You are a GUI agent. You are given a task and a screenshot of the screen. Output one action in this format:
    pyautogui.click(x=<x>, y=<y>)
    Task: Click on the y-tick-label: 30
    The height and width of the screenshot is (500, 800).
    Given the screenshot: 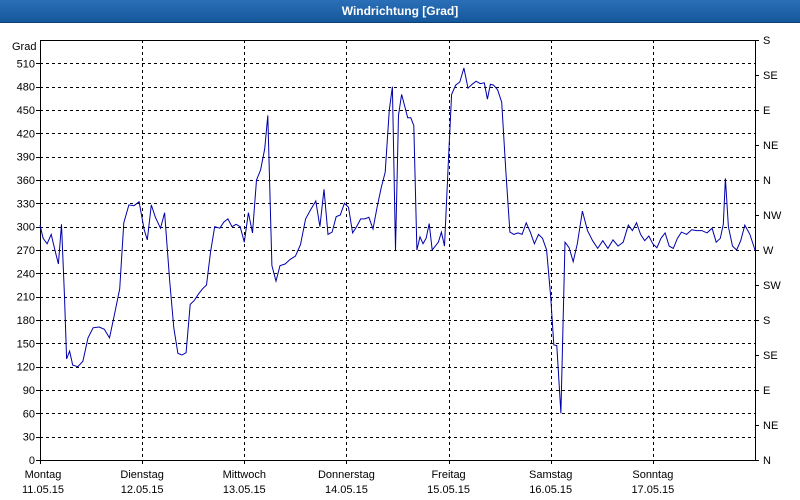 What is the action you would take?
    pyautogui.click(x=29, y=438)
    